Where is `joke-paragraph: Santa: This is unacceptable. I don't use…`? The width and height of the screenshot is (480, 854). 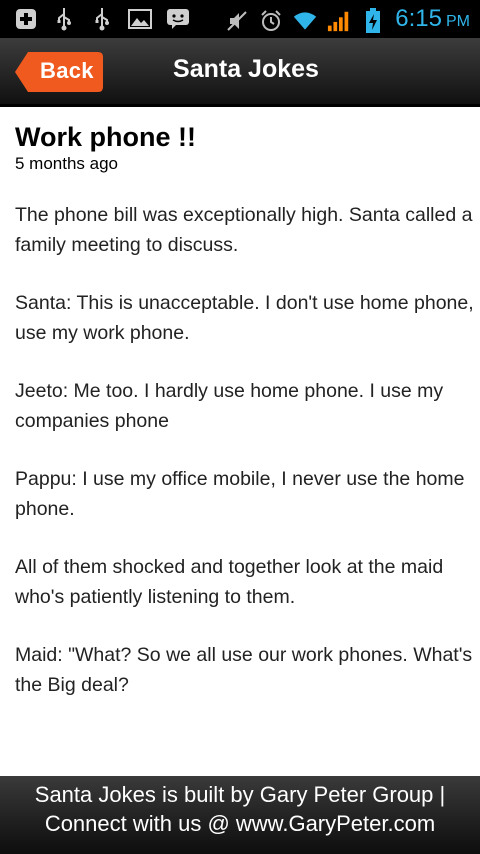 joke-paragraph: Santa: This is unacceptable. I don't use… is located at coordinates (244, 318).